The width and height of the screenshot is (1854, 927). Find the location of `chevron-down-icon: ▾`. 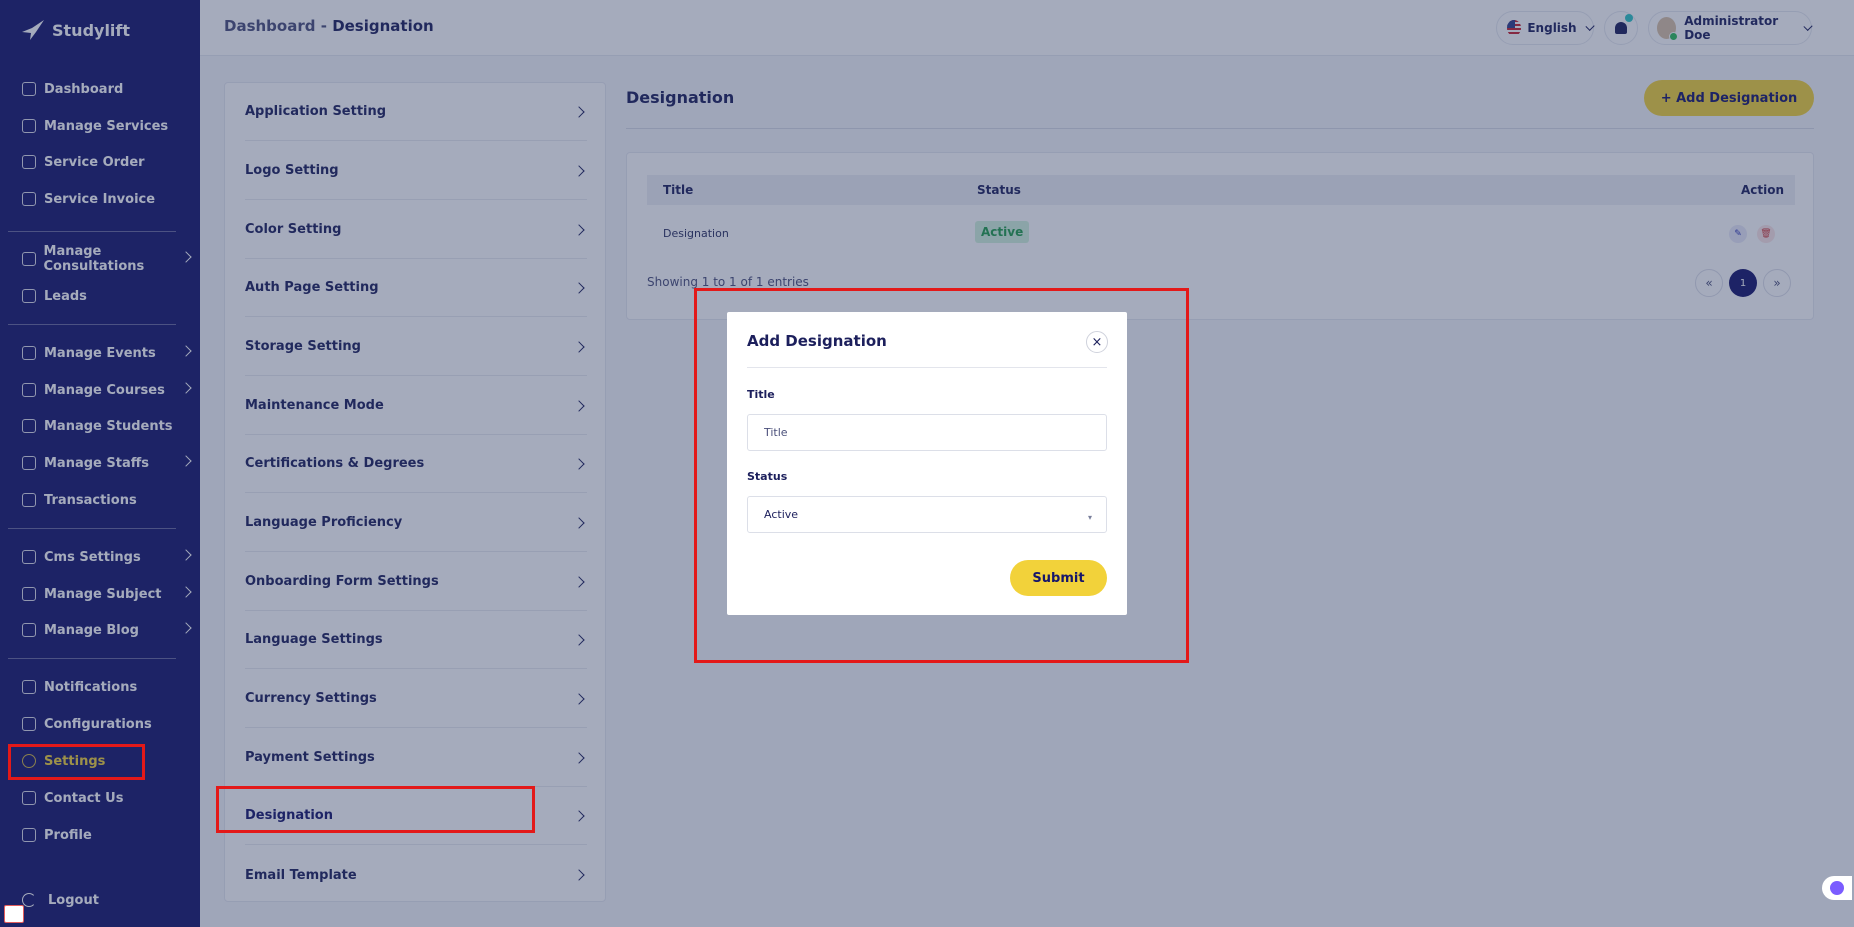

chevron-down-icon: ▾ is located at coordinates (1089, 517).